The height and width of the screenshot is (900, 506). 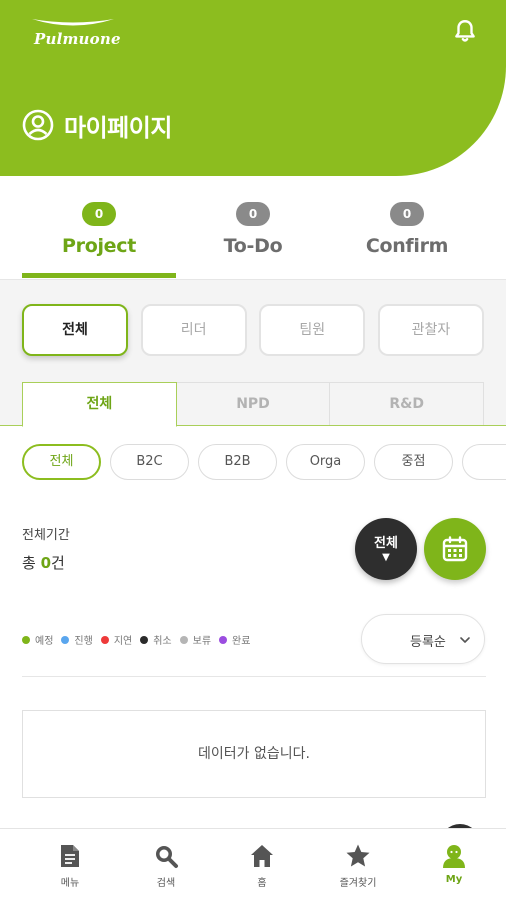 I want to click on category-chips: 전체 B2C B2B Orga 중점, so click(x=264, y=462).